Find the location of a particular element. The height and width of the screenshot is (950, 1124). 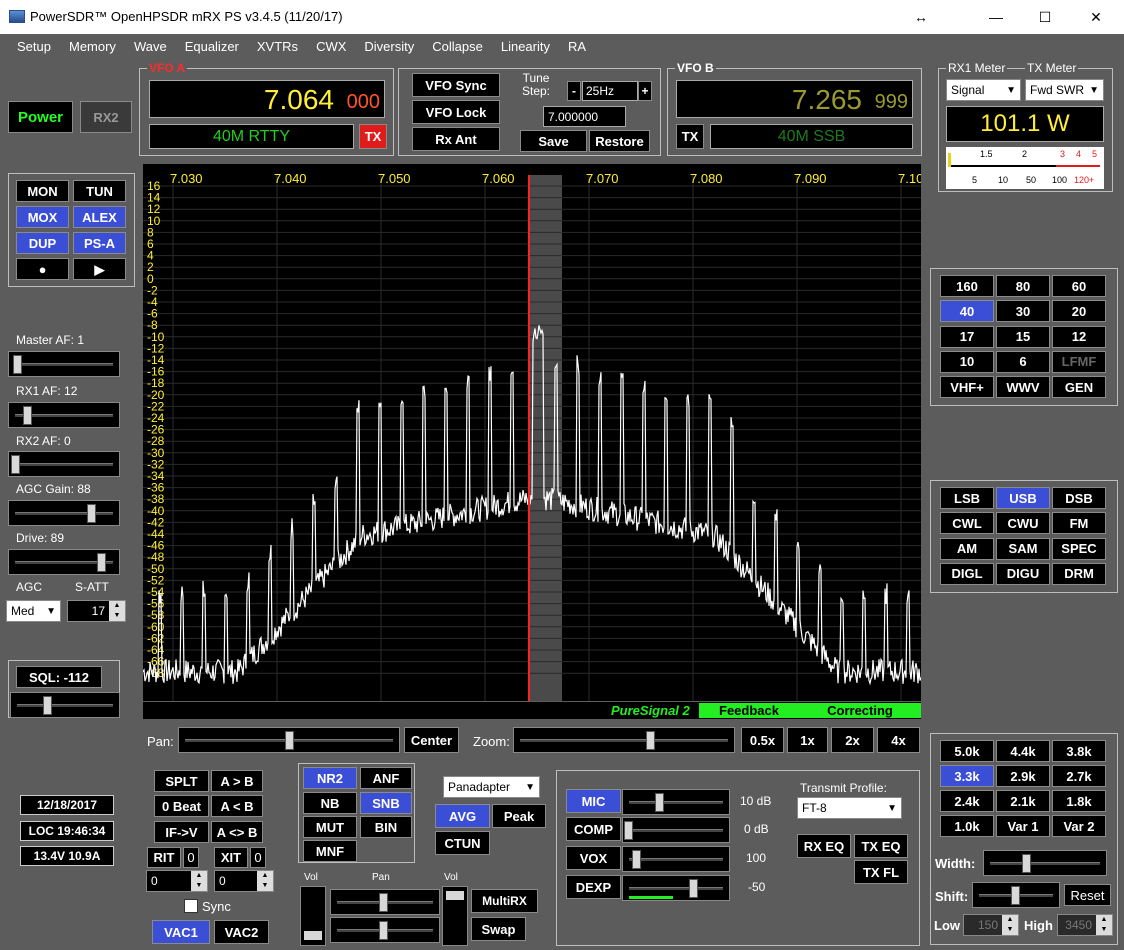

mic-slider is located at coordinates (676, 802).